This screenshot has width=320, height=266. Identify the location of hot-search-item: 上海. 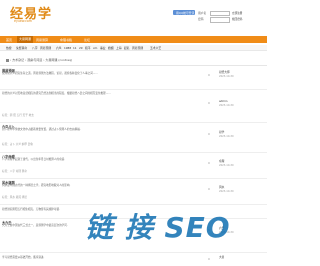
(119, 48).